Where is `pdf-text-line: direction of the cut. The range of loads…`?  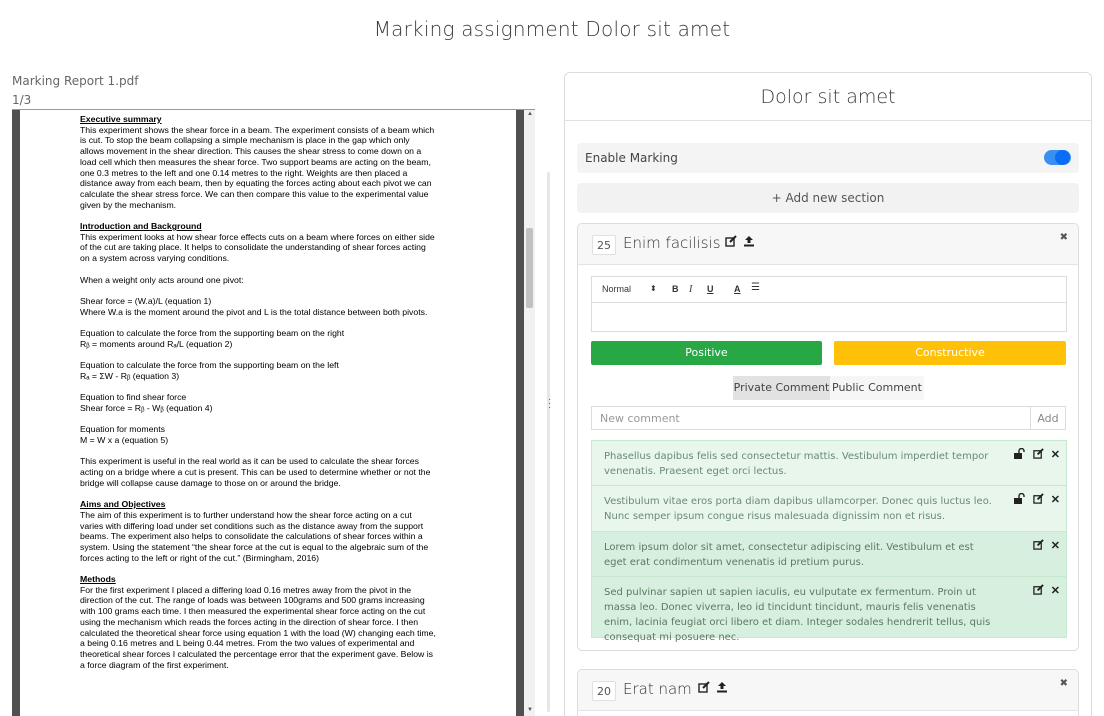 pdf-text-line: direction of the cut. The range of loads… is located at coordinates (252, 600).